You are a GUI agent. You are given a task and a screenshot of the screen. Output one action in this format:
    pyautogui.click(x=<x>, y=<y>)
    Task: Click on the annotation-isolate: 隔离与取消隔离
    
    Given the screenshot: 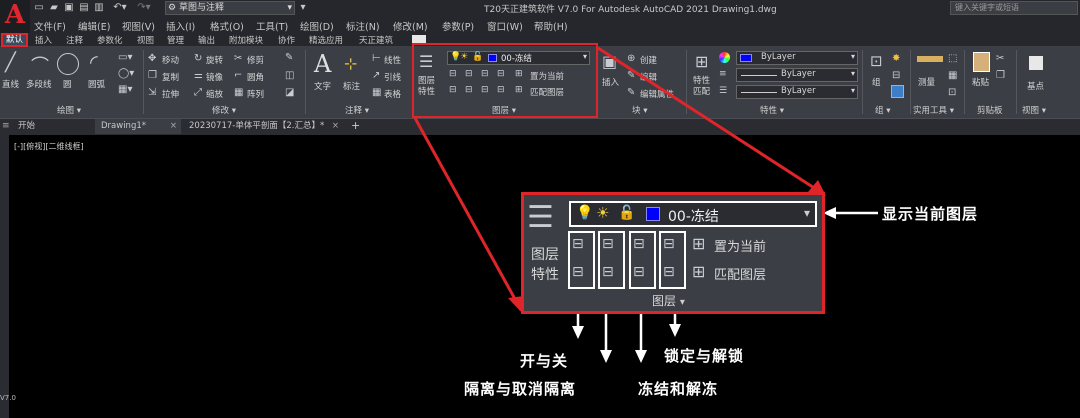 What is the action you would take?
    pyautogui.click(x=520, y=389)
    